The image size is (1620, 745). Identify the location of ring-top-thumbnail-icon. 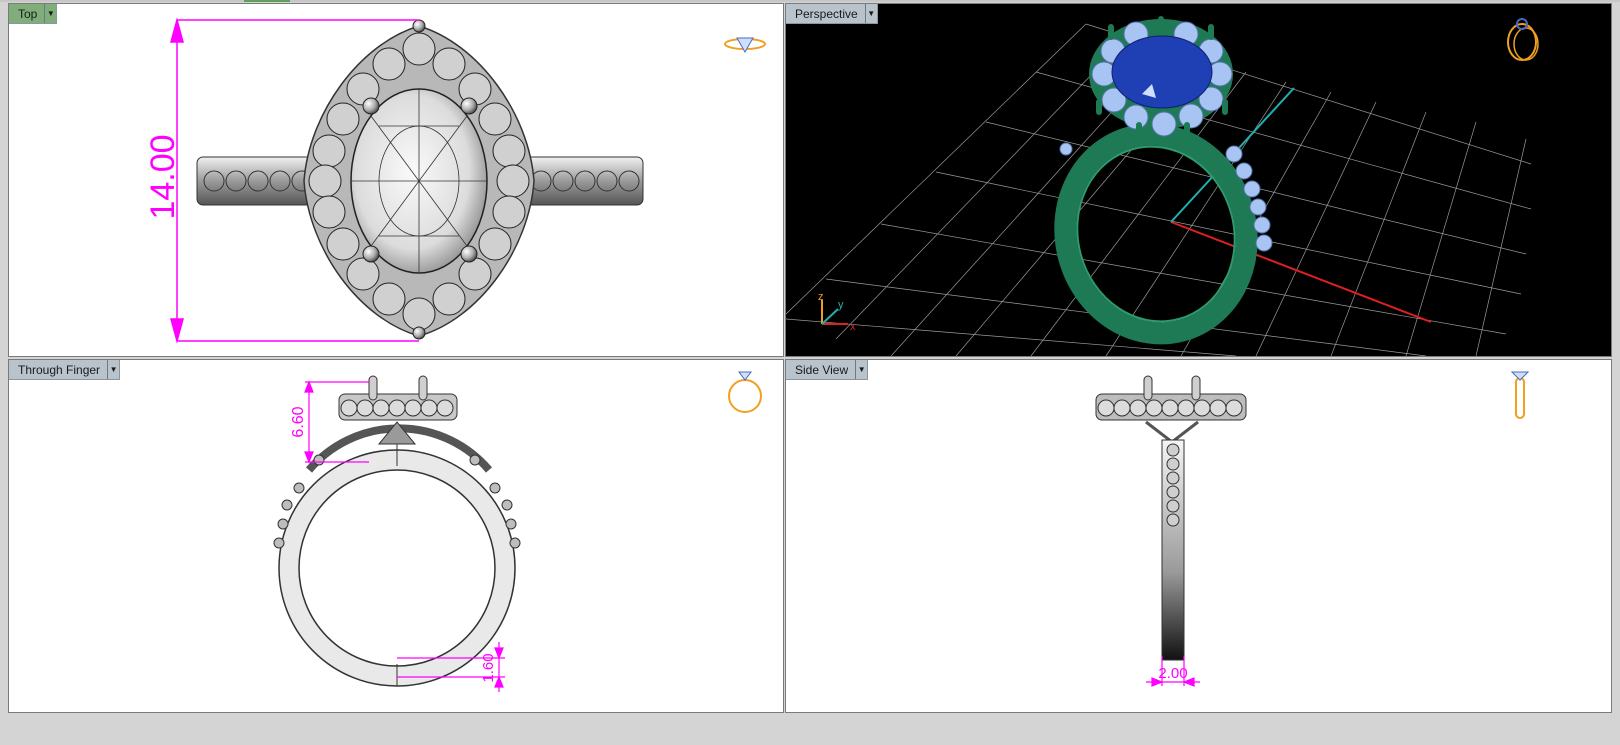
(745, 45).